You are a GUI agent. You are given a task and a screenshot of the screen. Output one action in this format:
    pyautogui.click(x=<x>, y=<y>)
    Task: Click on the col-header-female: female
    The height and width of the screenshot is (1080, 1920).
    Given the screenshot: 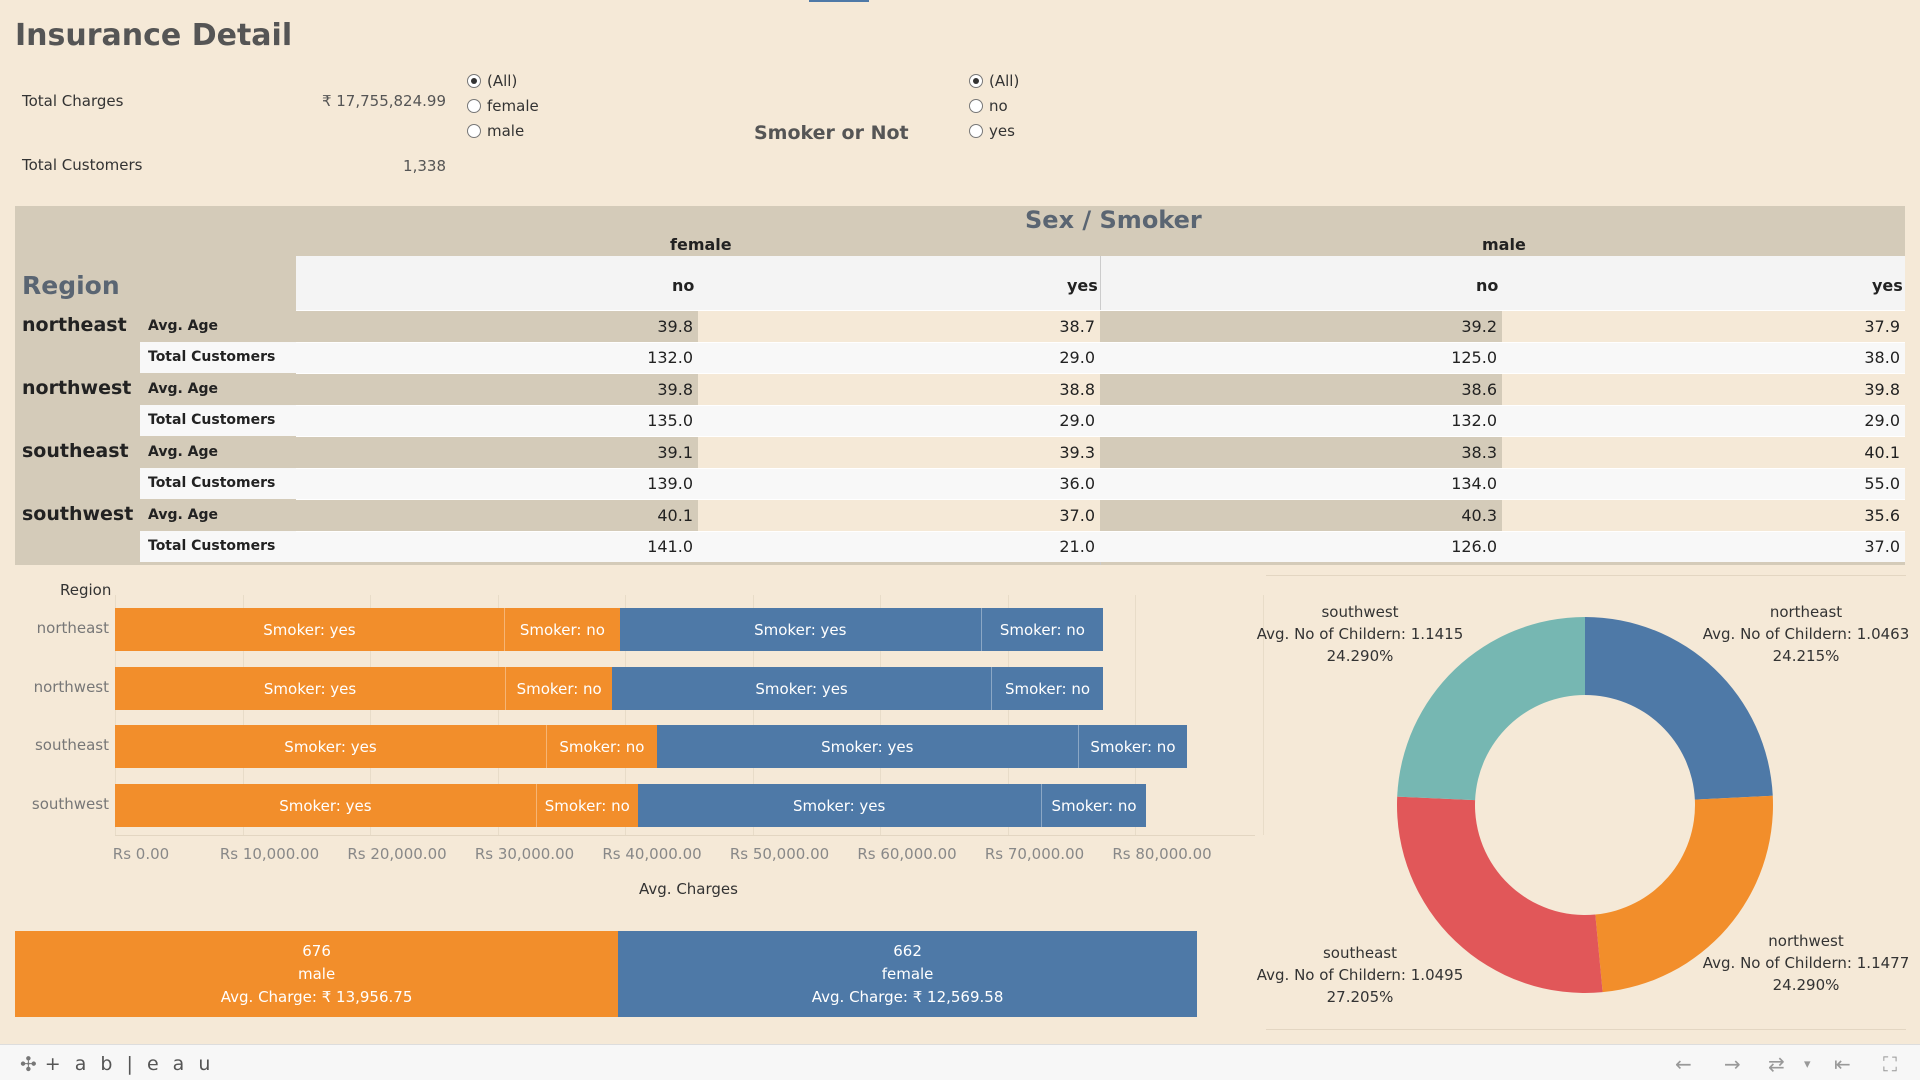 What is the action you would take?
    pyautogui.click(x=701, y=244)
    